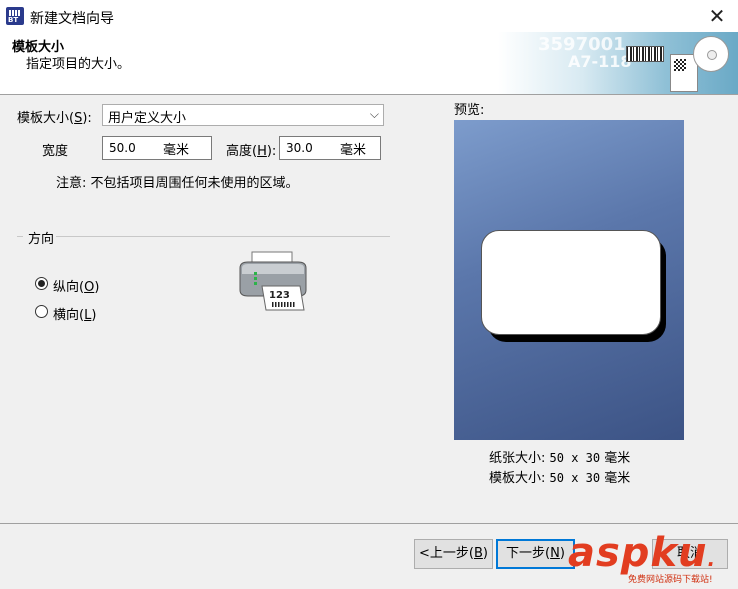  Describe the element at coordinates (76, 285) in the screenshot. I see `portrait-label: 纵向(O)` at that location.